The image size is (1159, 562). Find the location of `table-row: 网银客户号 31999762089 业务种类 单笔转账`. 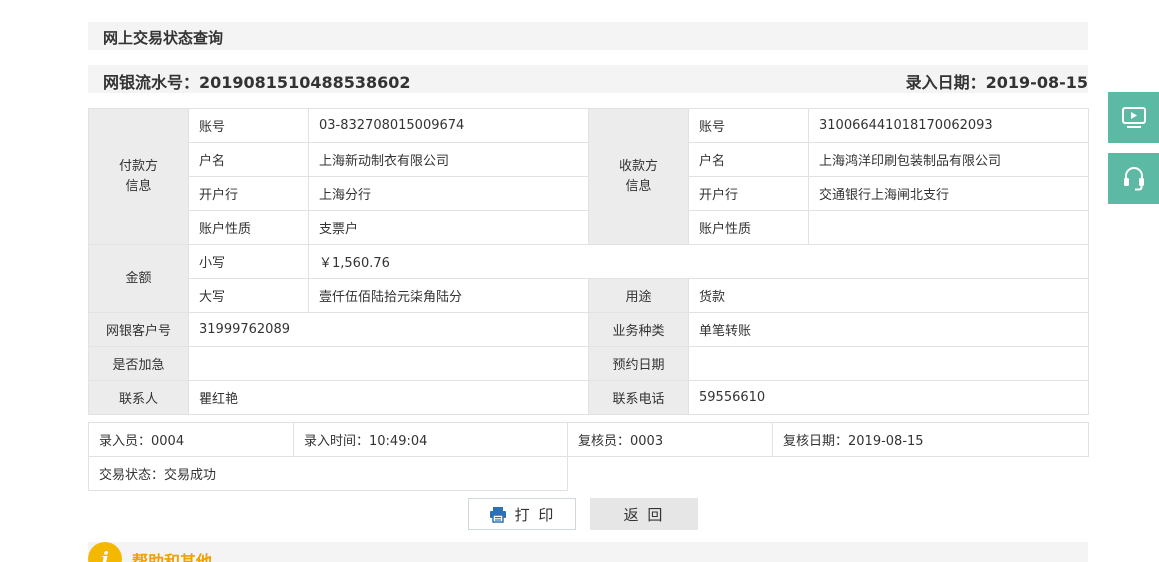

table-row: 网银客户号 31999762089 业务种类 单笔转账 is located at coordinates (588, 329).